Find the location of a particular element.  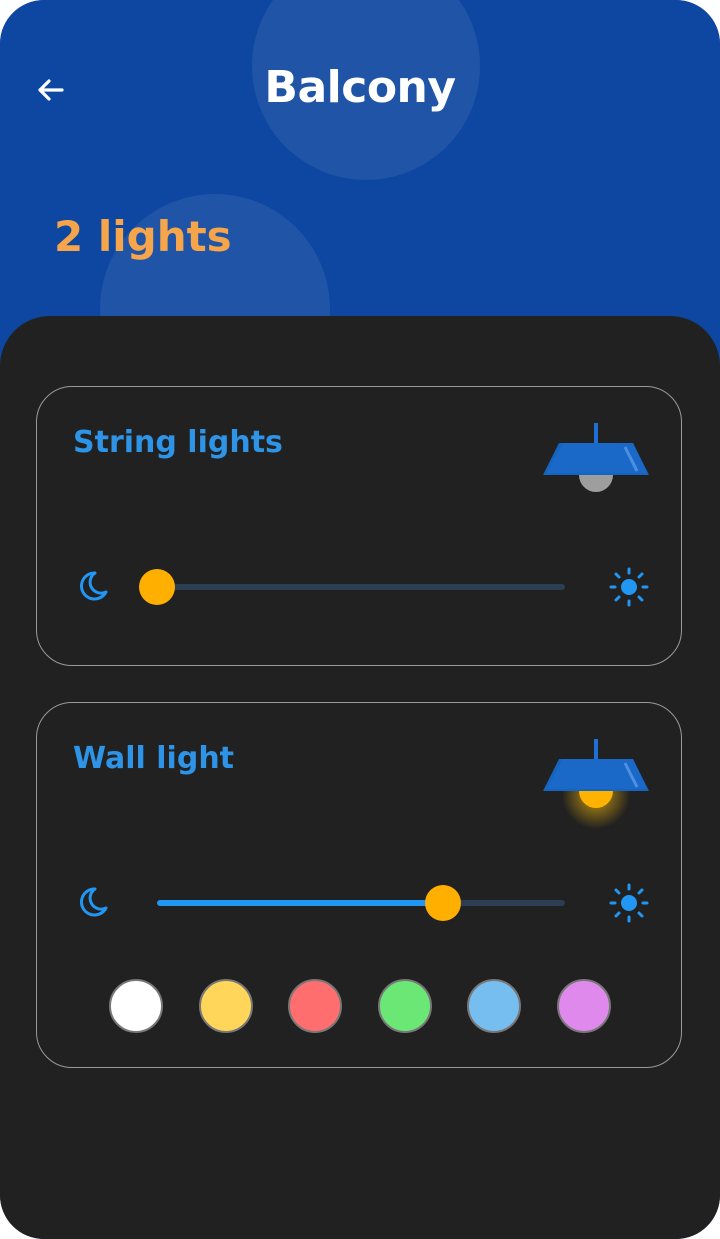

light-name: Wall light is located at coordinates (154, 758).